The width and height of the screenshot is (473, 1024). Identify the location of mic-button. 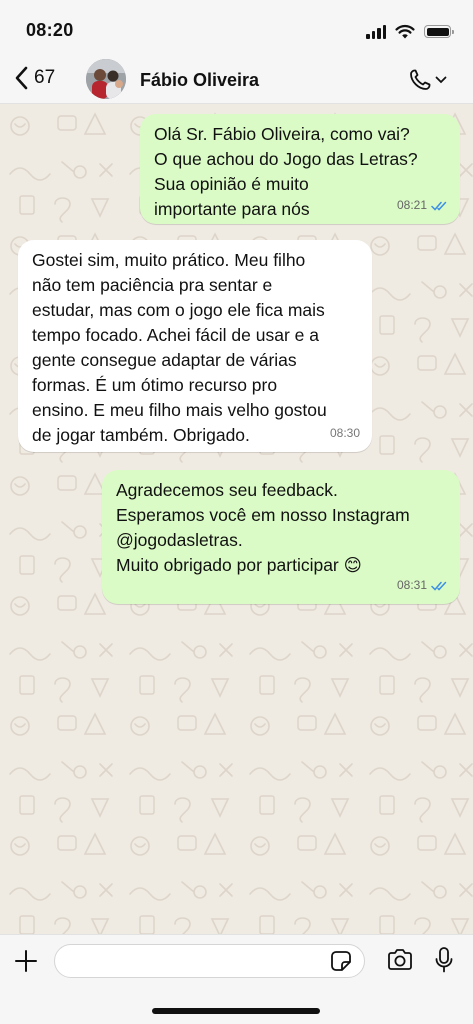
(444, 962).